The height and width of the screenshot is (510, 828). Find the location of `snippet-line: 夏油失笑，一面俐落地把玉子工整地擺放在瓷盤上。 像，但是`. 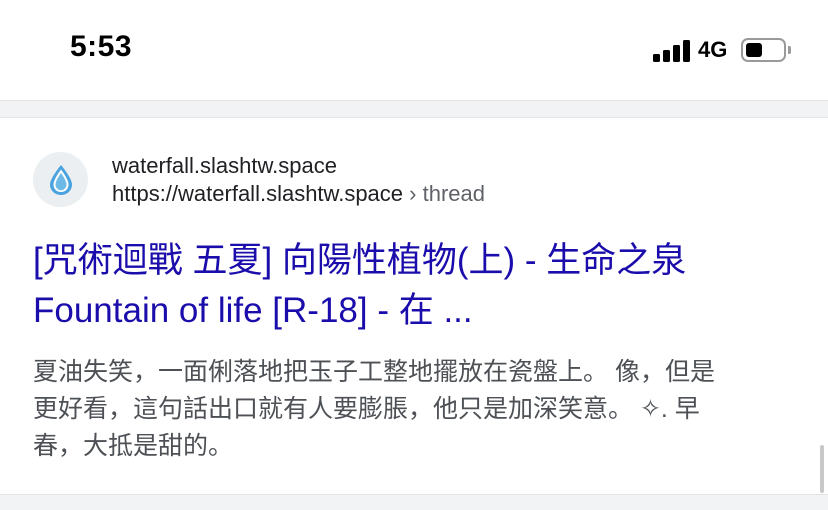

snippet-line: 夏油失笑，一面俐落地把玉子工整地擺放在瓷盤上。 像，但是 is located at coordinates (374, 372).